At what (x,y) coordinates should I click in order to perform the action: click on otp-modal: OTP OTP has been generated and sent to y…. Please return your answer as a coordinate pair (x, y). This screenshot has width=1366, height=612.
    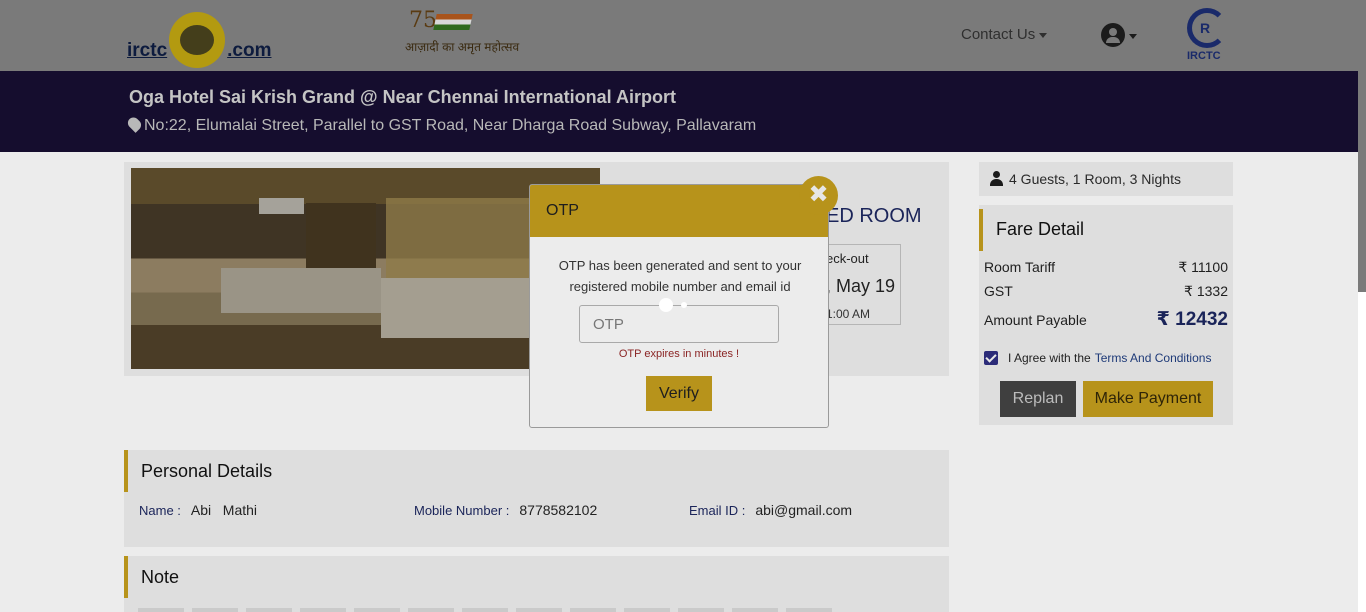
    Looking at the image, I should click on (679, 306).